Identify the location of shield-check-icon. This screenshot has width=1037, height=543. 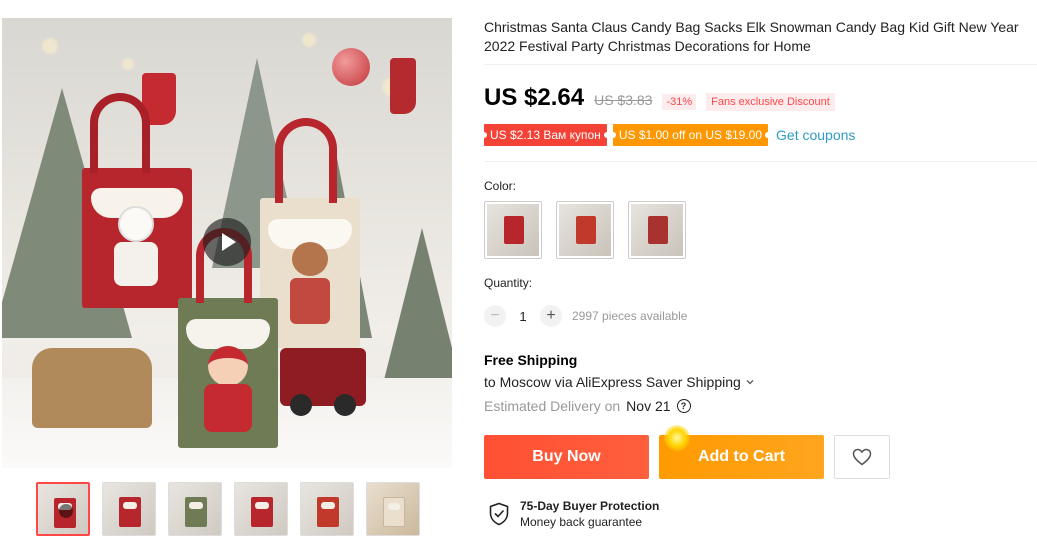
(499, 514).